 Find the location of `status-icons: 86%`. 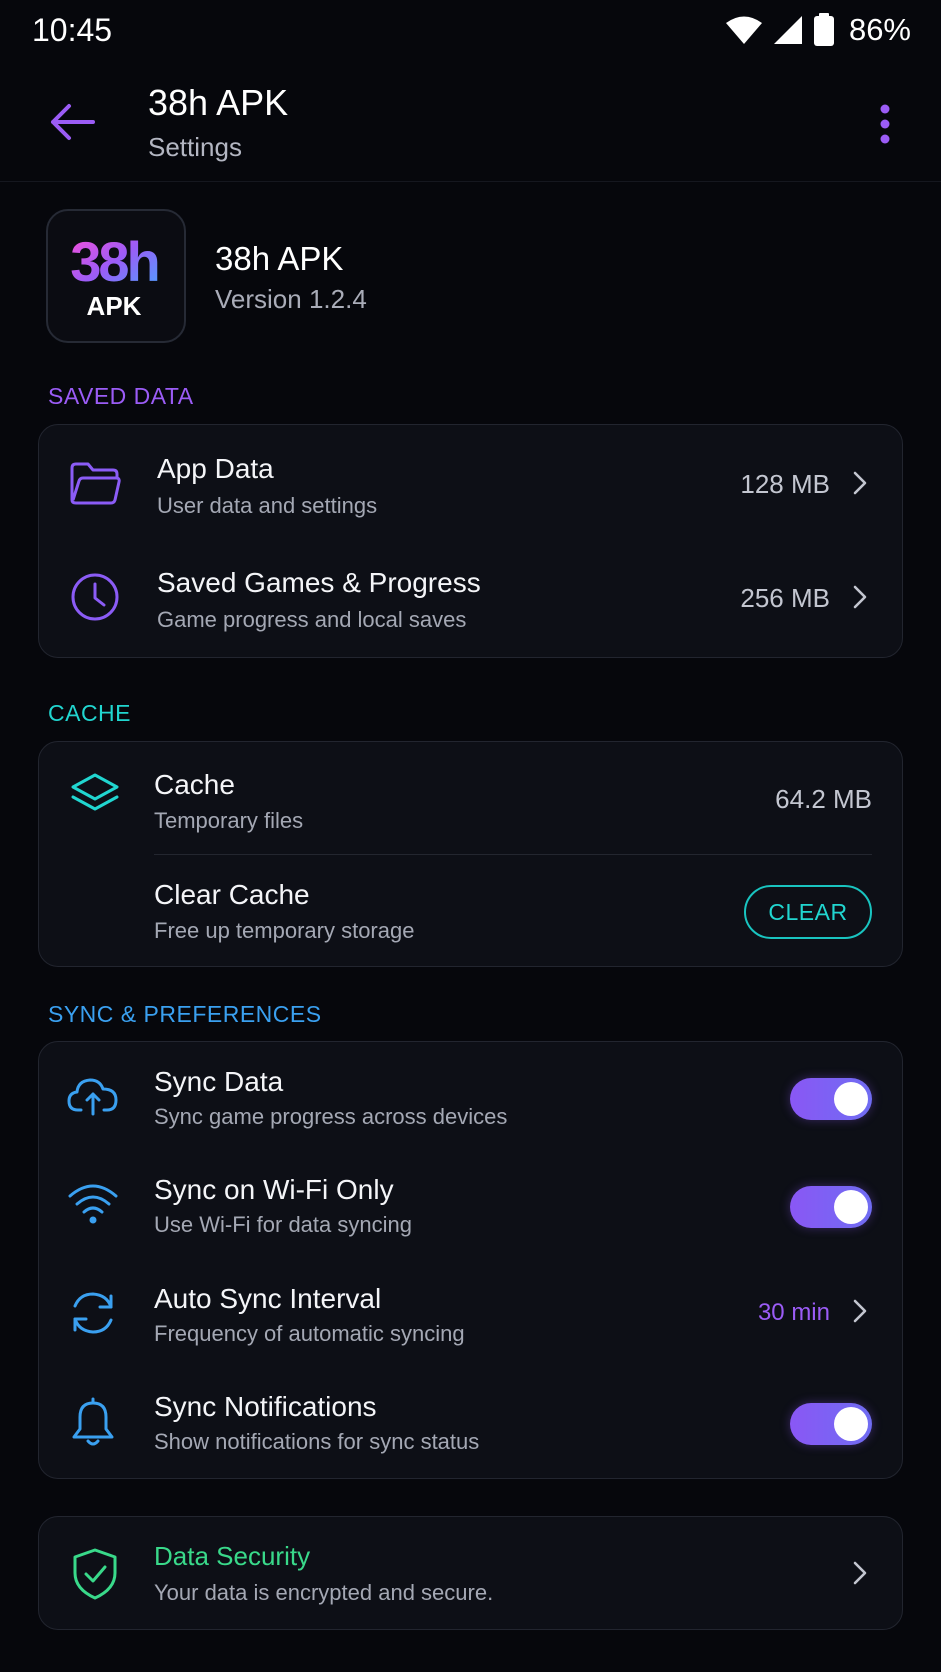

status-icons: 86% is located at coordinates (818, 30).